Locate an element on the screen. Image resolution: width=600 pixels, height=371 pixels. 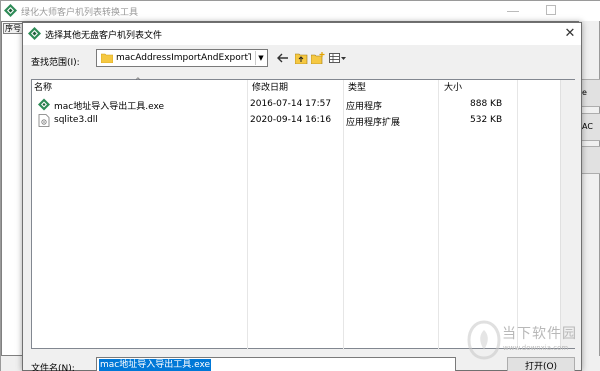
file-modified: 2016-07-14 17:57 is located at coordinates (291, 104).